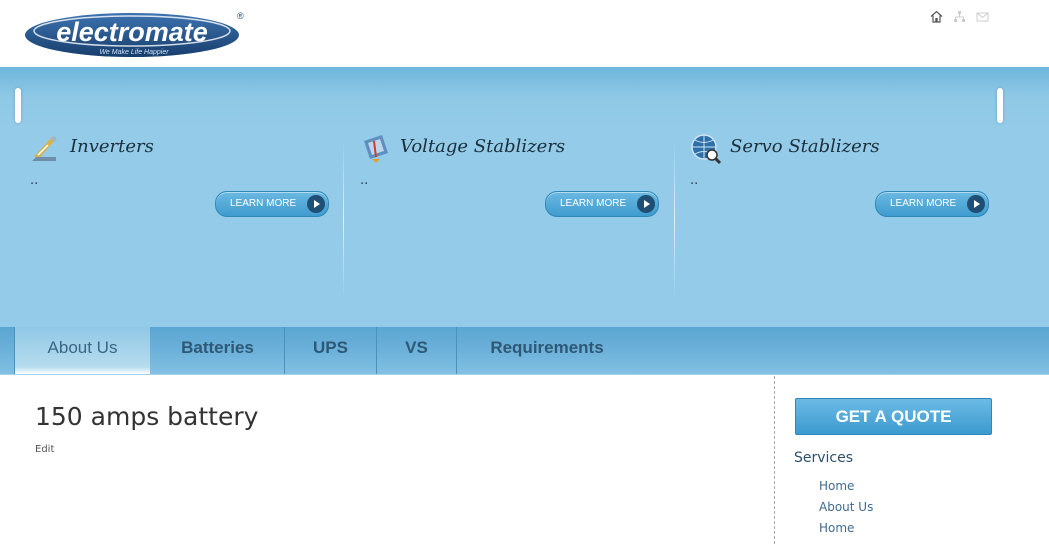 This screenshot has height=544, width=1049. Describe the element at coordinates (330, 350) in the screenshot. I see `tab-ups: UPS` at that location.